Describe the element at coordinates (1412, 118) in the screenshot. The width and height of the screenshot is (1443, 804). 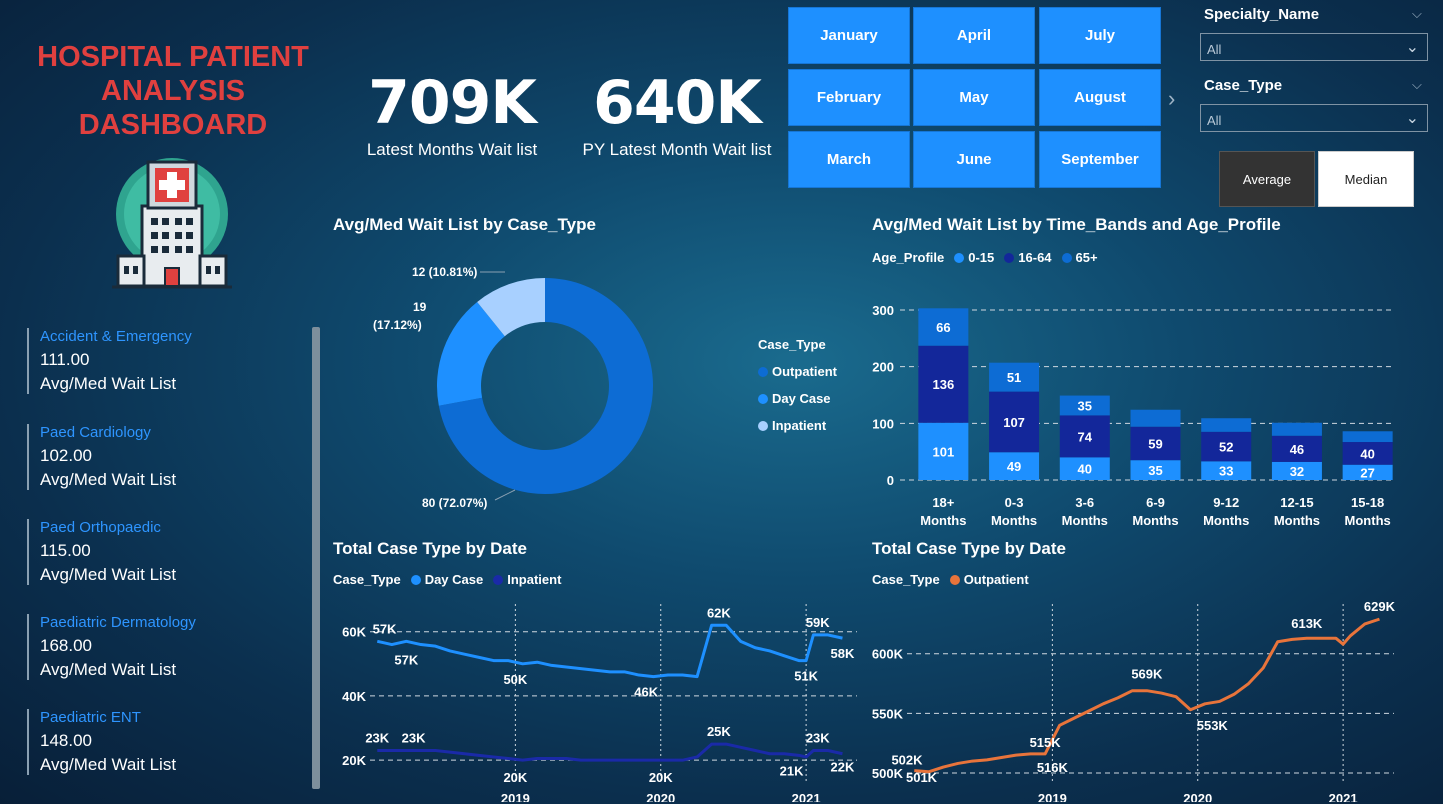
I see `chevron-down-icon: ⌄` at that location.